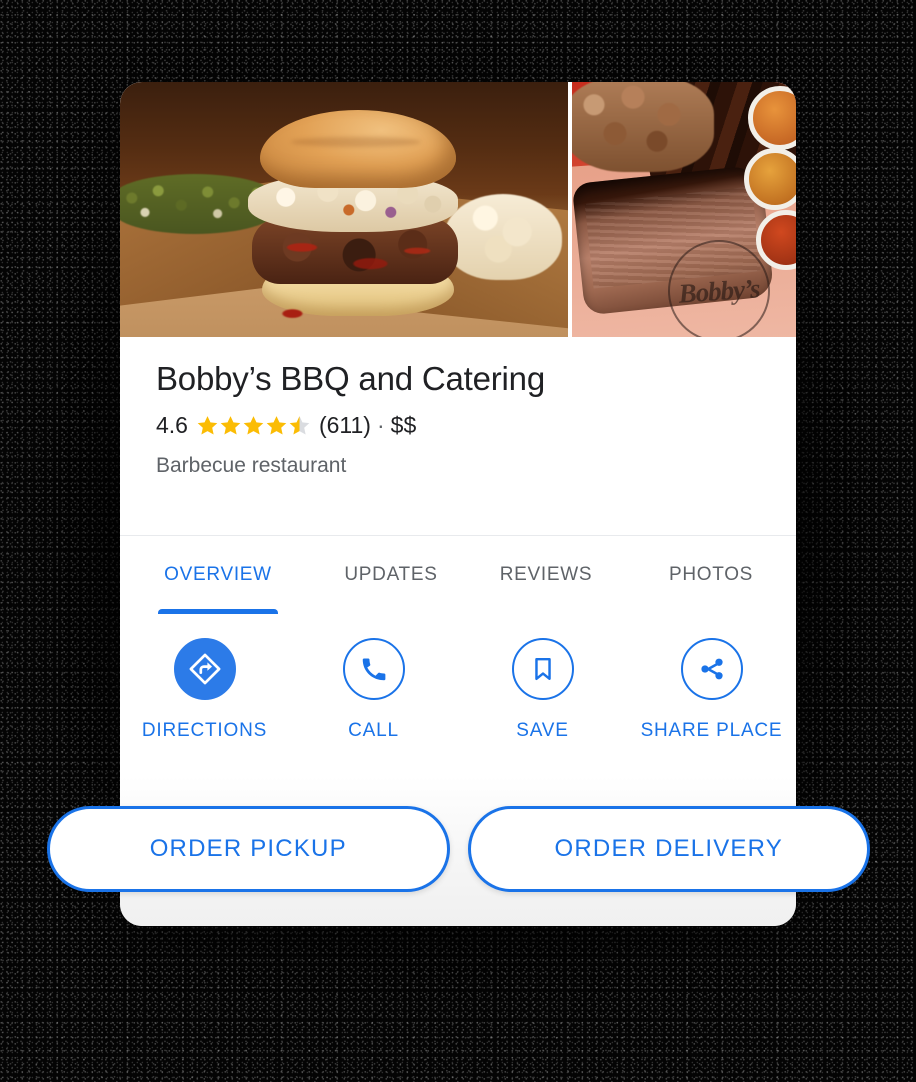  I want to click on photo-pulled-meat, so click(643, 127).